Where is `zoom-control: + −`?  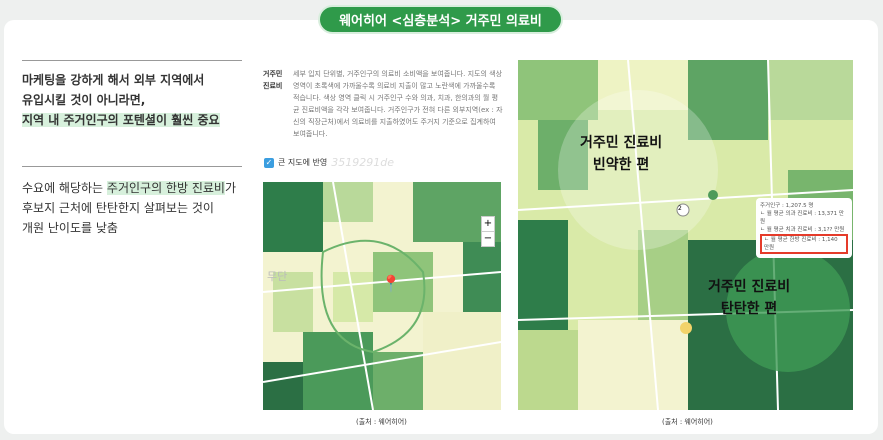
zoom-control: + − is located at coordinates (488, 231).